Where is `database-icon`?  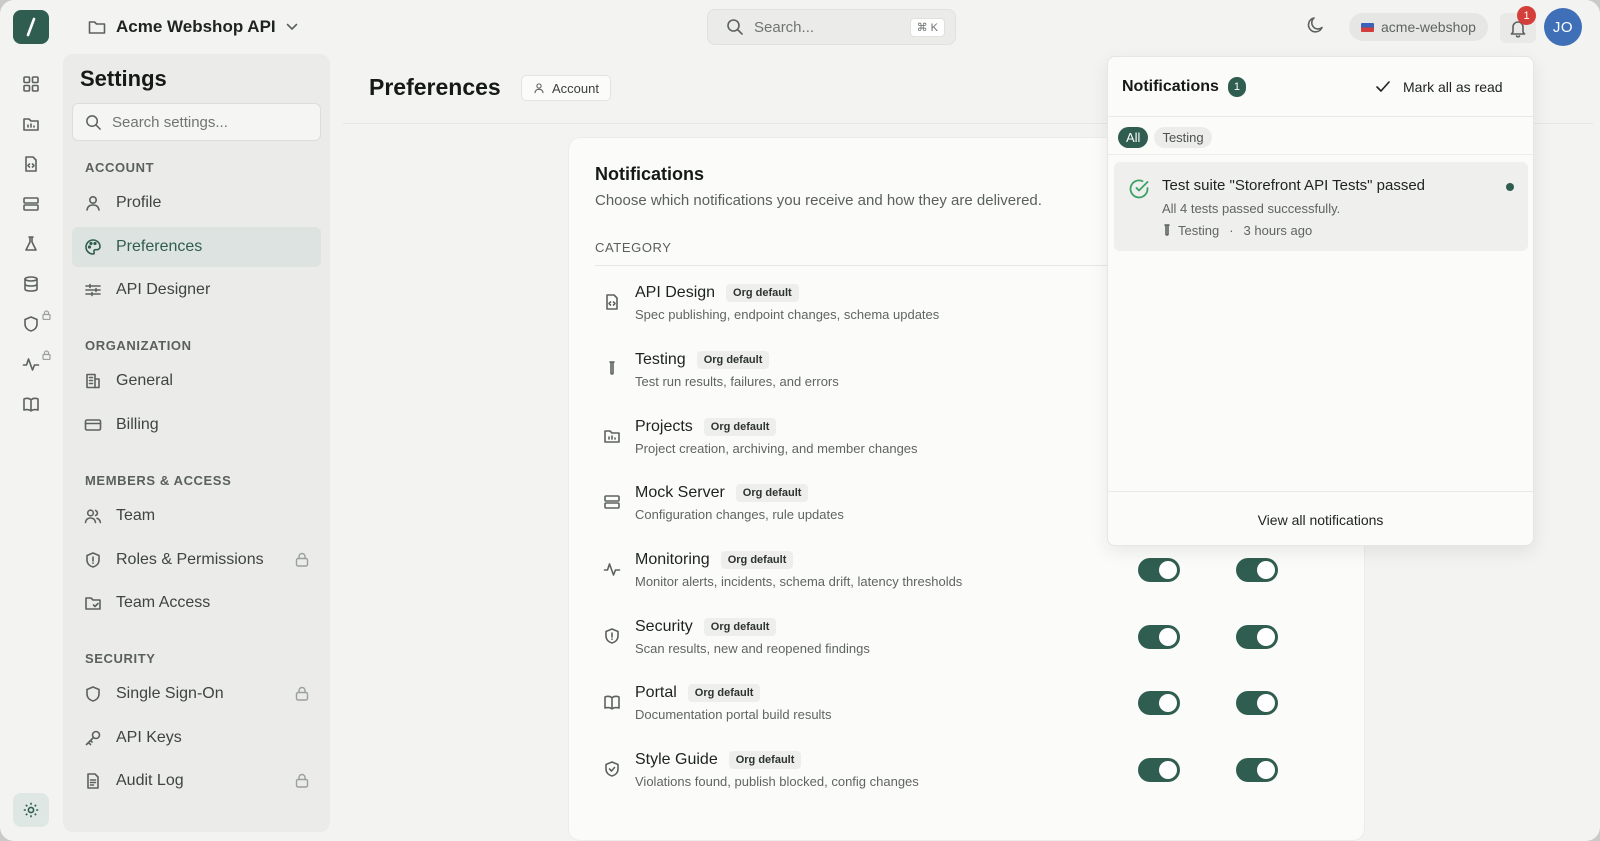 database-icon is located at coordinates (31, 284).